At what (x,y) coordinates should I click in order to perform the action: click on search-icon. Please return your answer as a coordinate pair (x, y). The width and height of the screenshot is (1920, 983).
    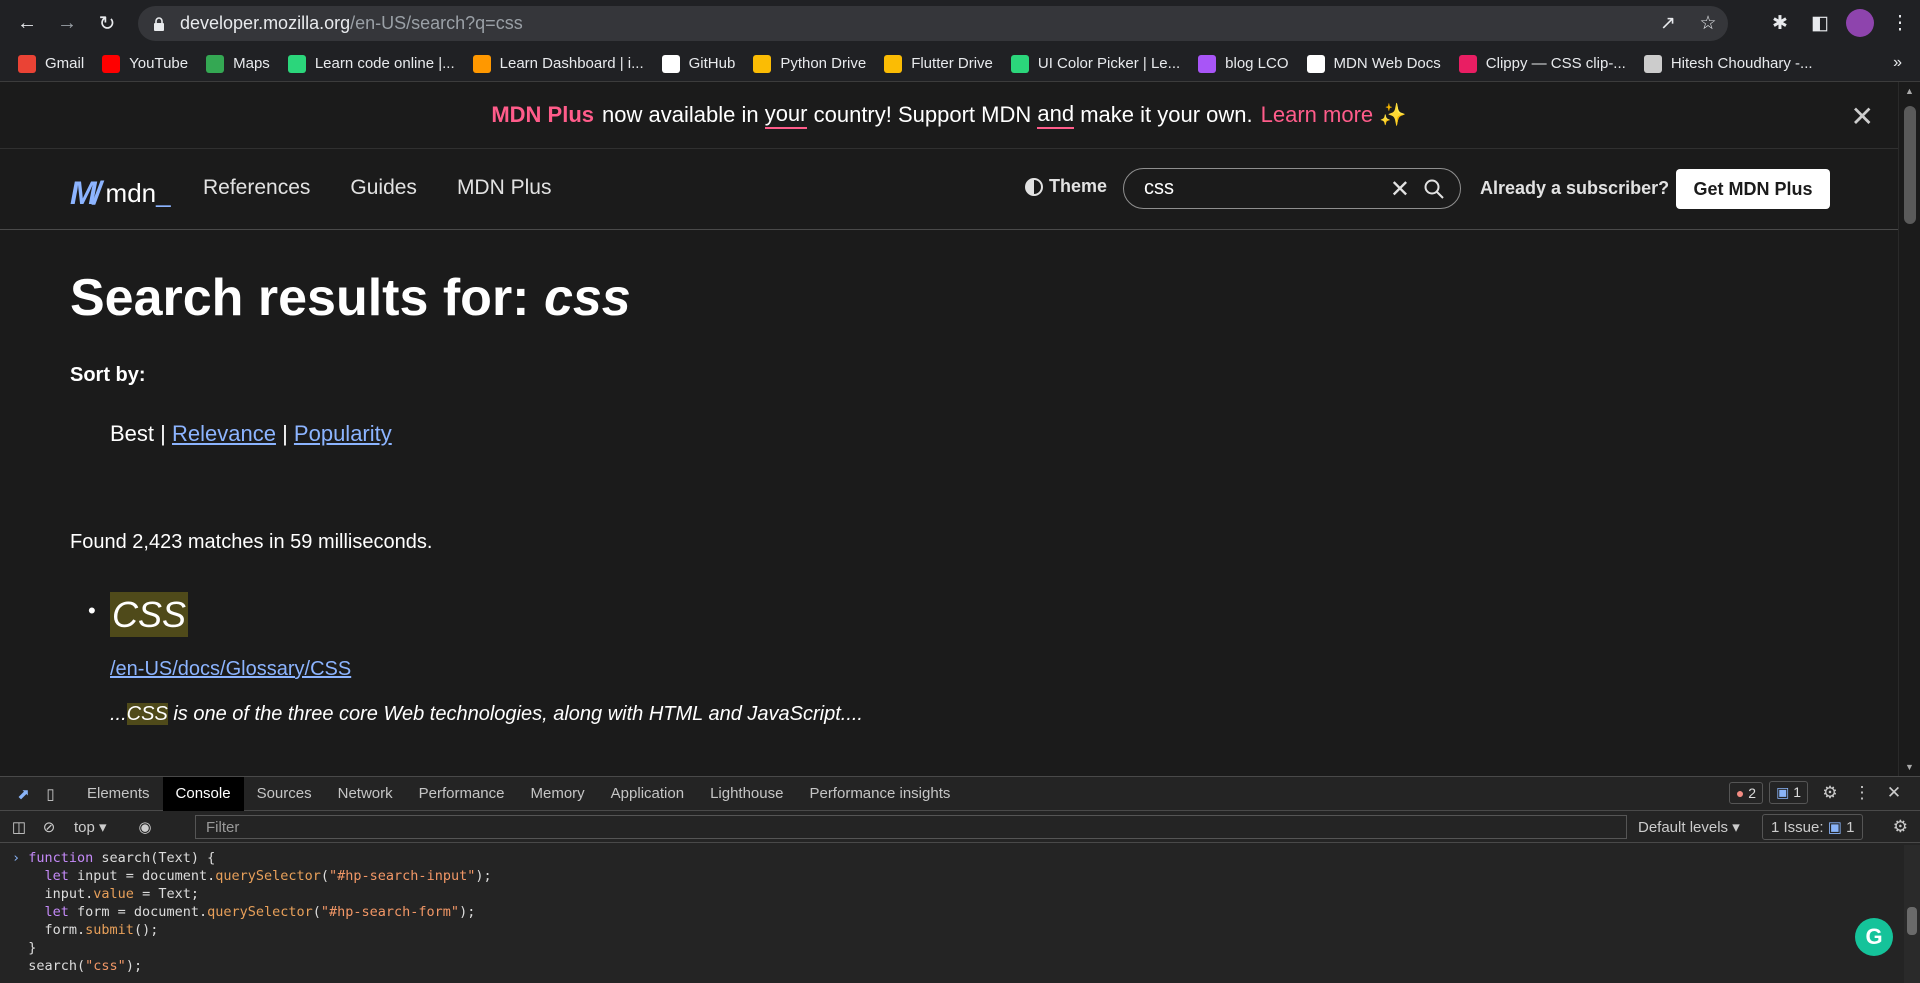
    Looking at the image, I should click on (1434, 189).